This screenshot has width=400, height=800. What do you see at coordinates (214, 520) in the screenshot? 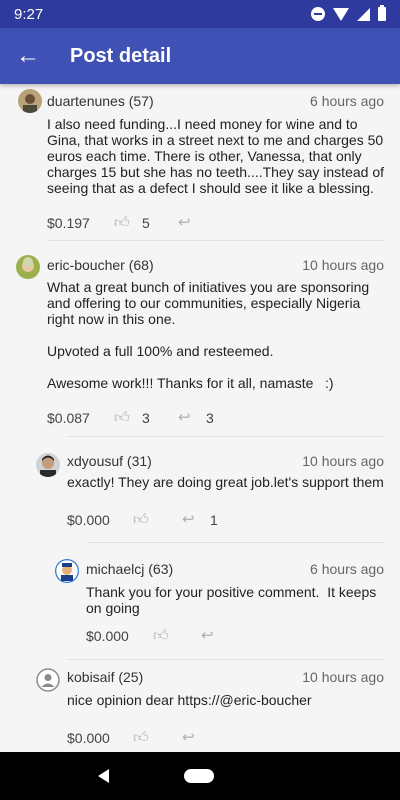
I see `comment-reply-count: 1` at bounding box center [214, 520].